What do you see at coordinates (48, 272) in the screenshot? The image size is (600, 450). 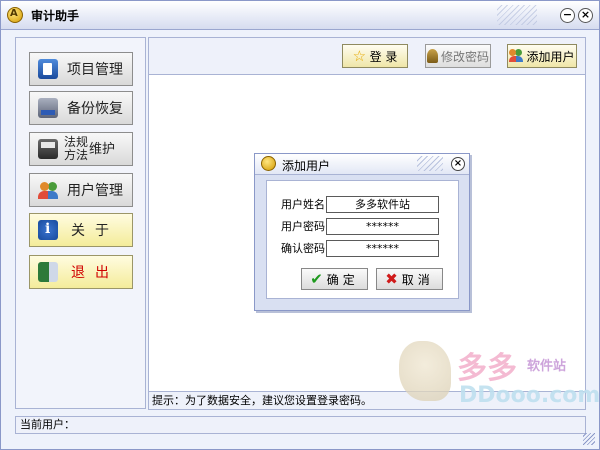 I see `exit-icon` at bounding box center [48, 272].